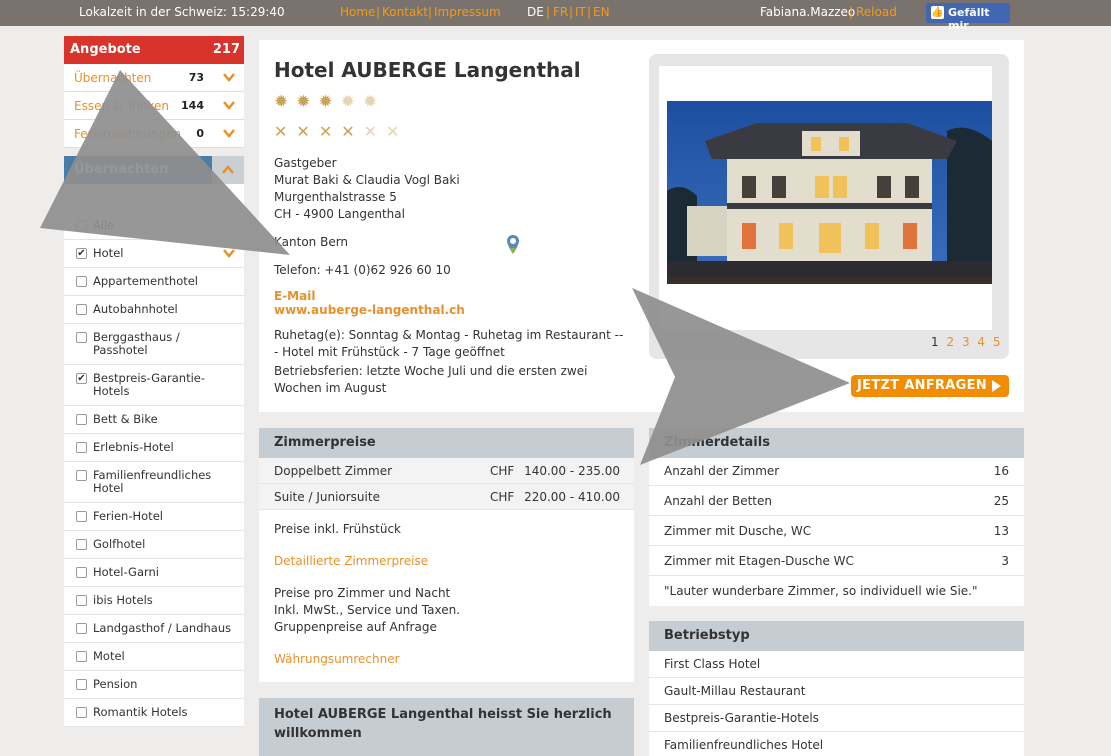  I want to click on category-checkbox-label: ibis Hotels, so click(123, 600).